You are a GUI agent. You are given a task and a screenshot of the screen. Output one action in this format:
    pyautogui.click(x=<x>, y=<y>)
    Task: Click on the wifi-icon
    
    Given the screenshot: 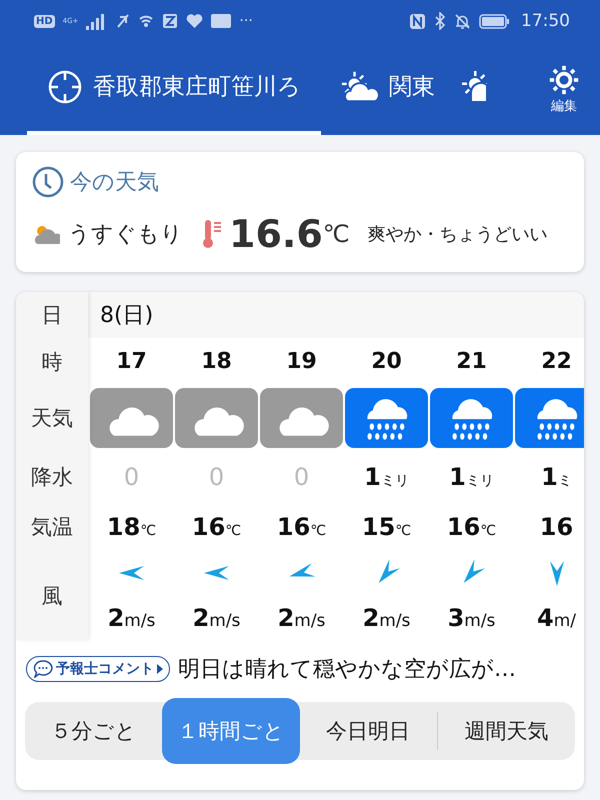 What is the action you would take?
    pyautogui.click(x=146, y=21)
    